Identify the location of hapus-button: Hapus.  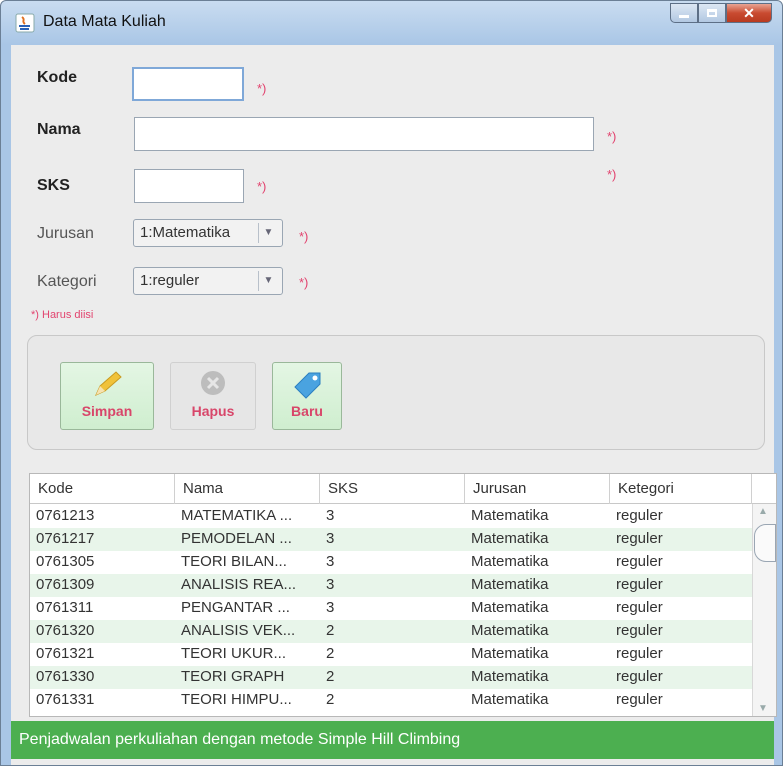
(213, 396).